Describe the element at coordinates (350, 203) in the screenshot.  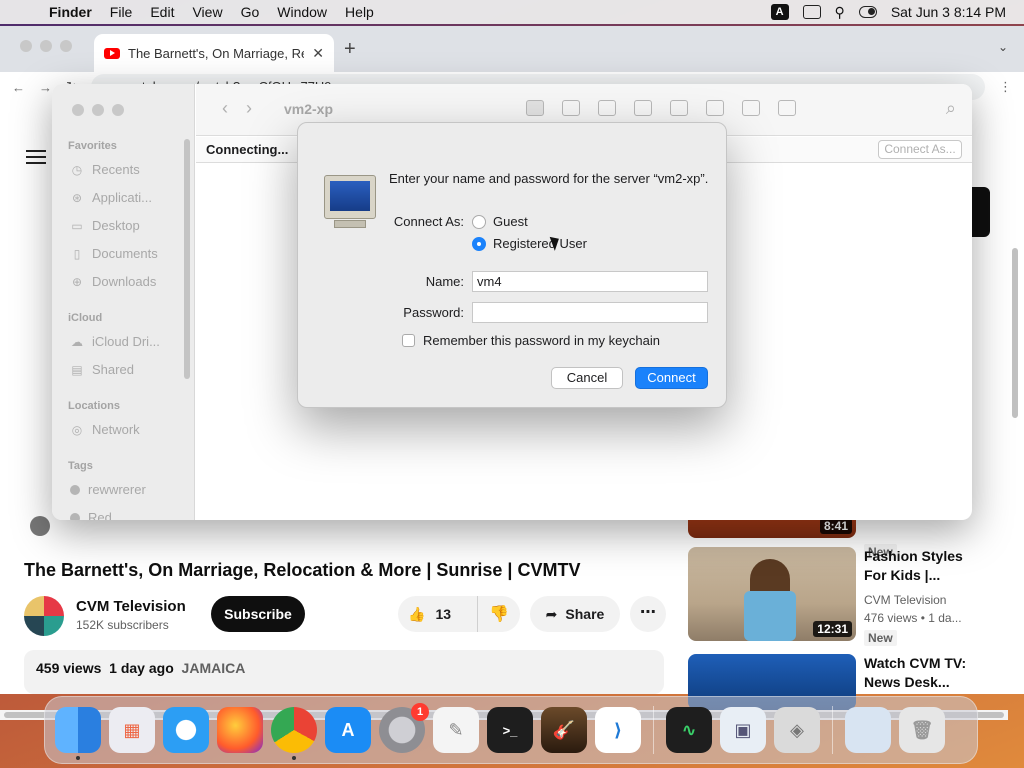
I see `windows-pc-server-icon` at that location.